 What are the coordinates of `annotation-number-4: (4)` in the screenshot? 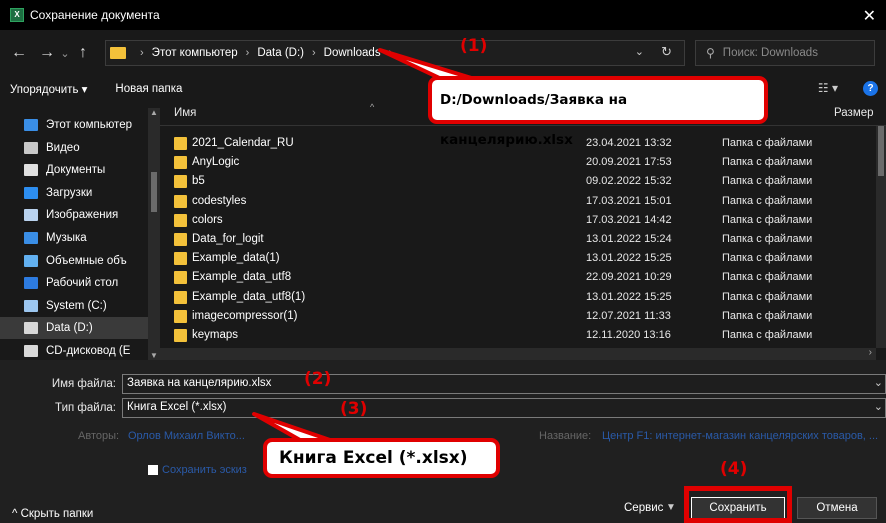 It's located at (734, 469).